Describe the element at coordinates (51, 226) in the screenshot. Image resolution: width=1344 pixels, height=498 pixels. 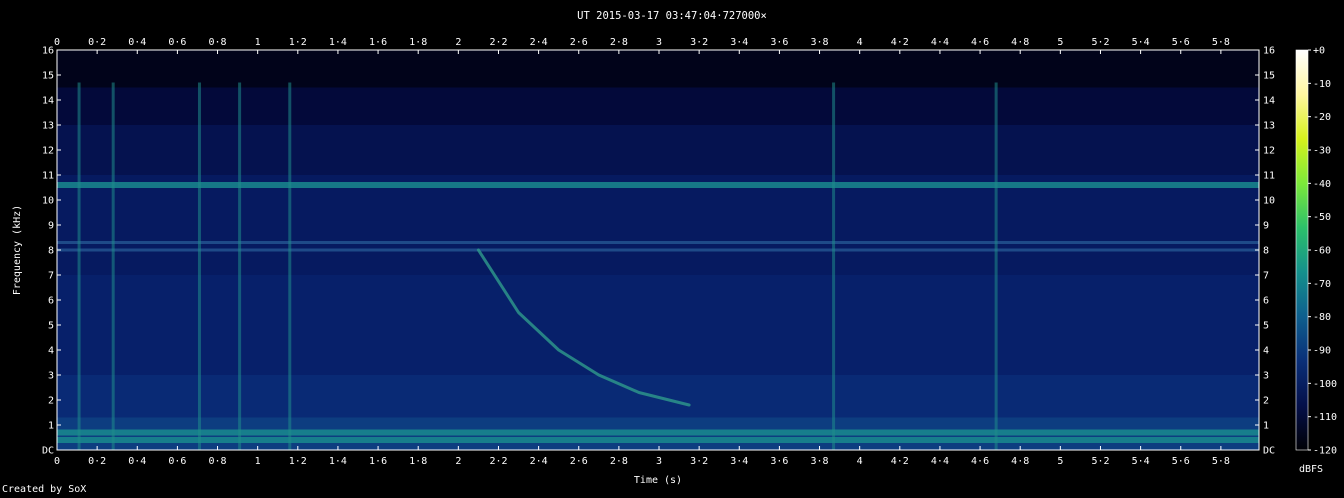
I see `y-tick-label-left: 9` at that location.